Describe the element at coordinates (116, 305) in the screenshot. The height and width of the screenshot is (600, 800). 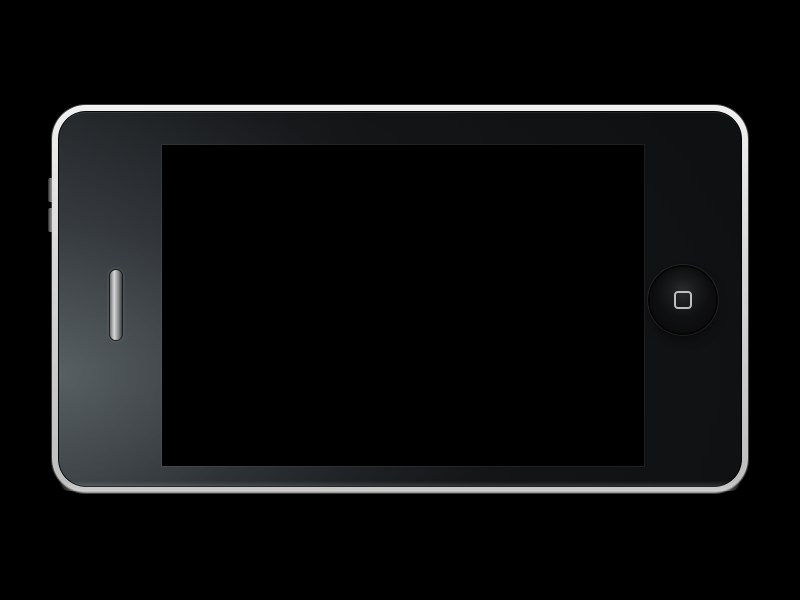
I see `speaker-slit` at that location.